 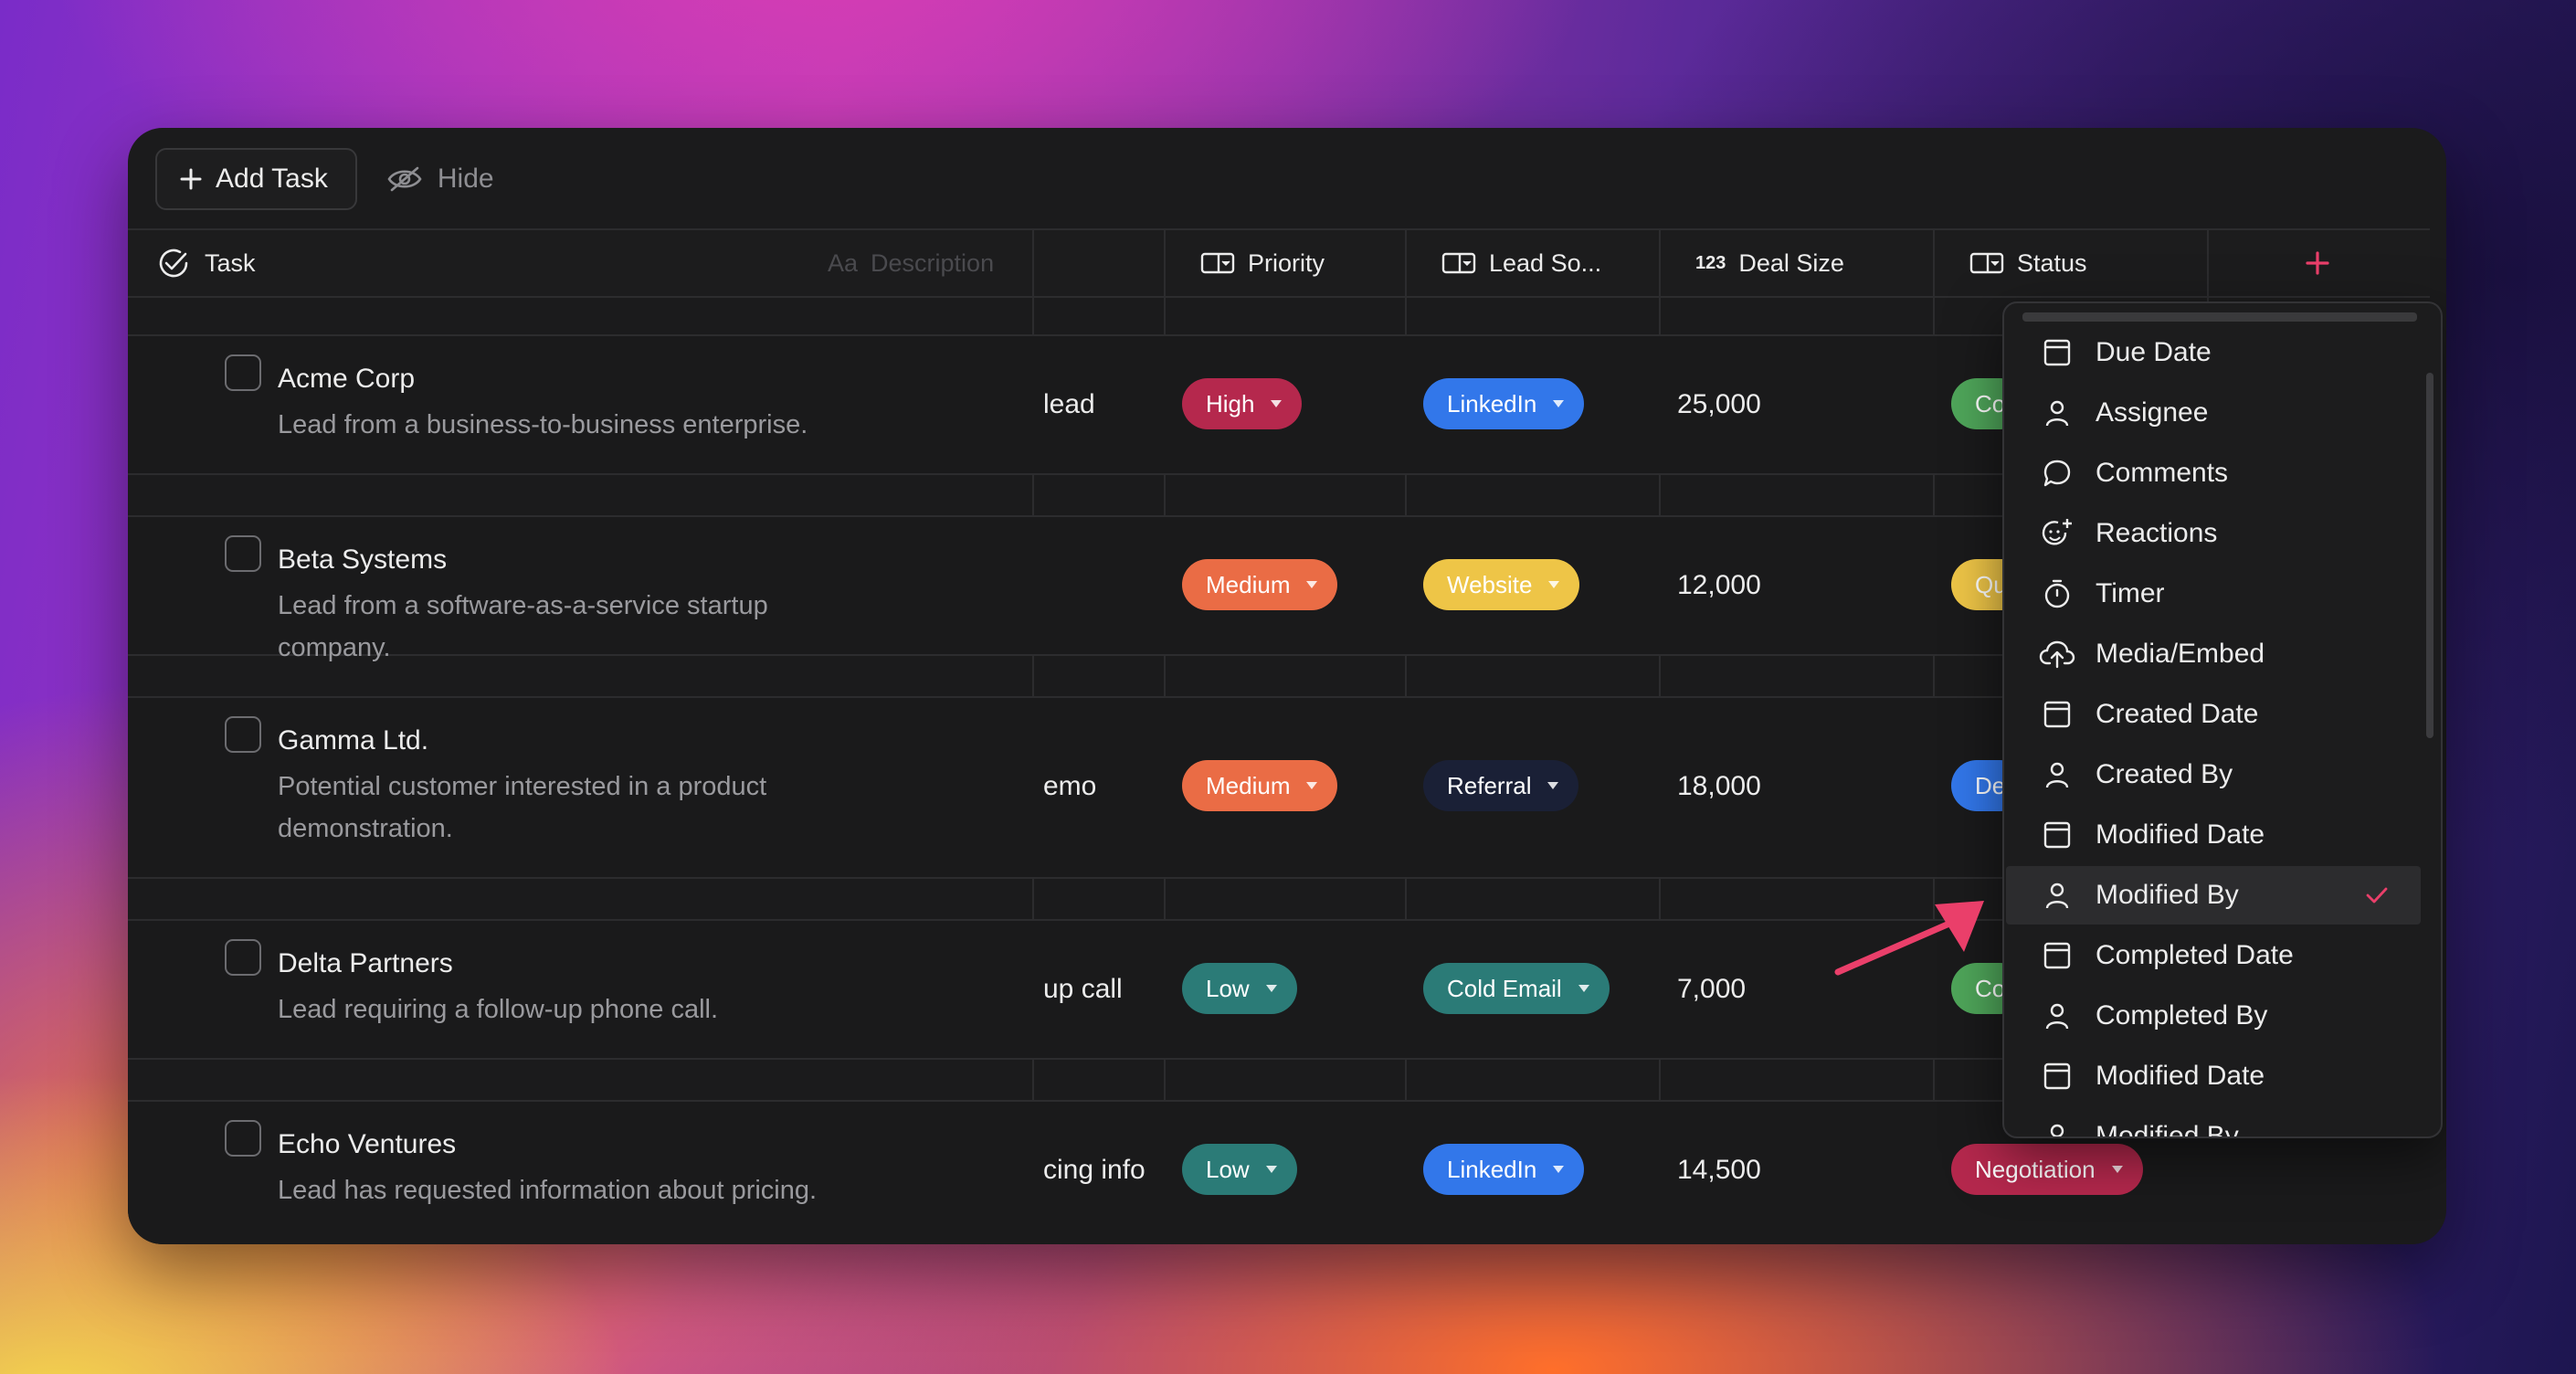 What do you see at coordinates (1263, 263) in the screenshot?
I see `column-header-priority: Priority` at bounding box center [1263, 263].